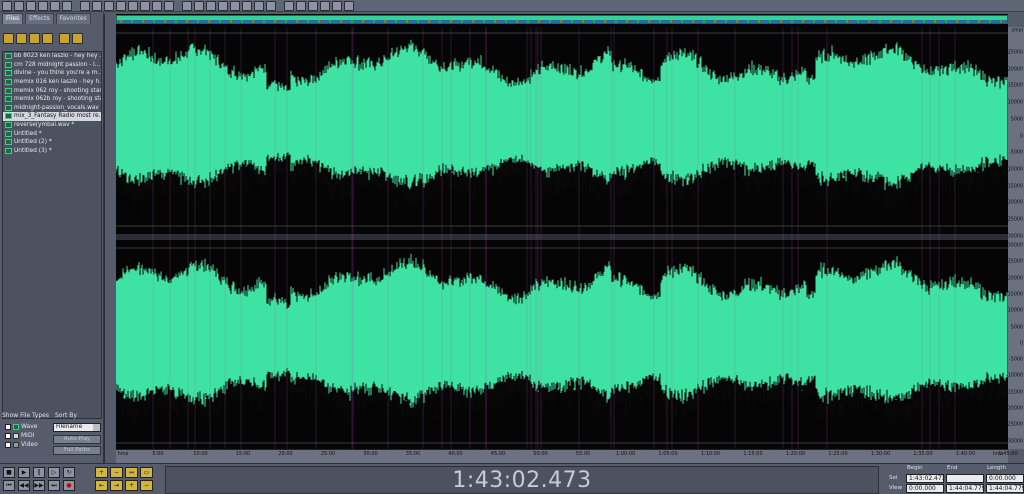 This screenshot has height=494, width=1024. What do you see at coordinates (29, 444) in the screenshot?
I see `video-type-label: Video` at bounding box center [29, 444].